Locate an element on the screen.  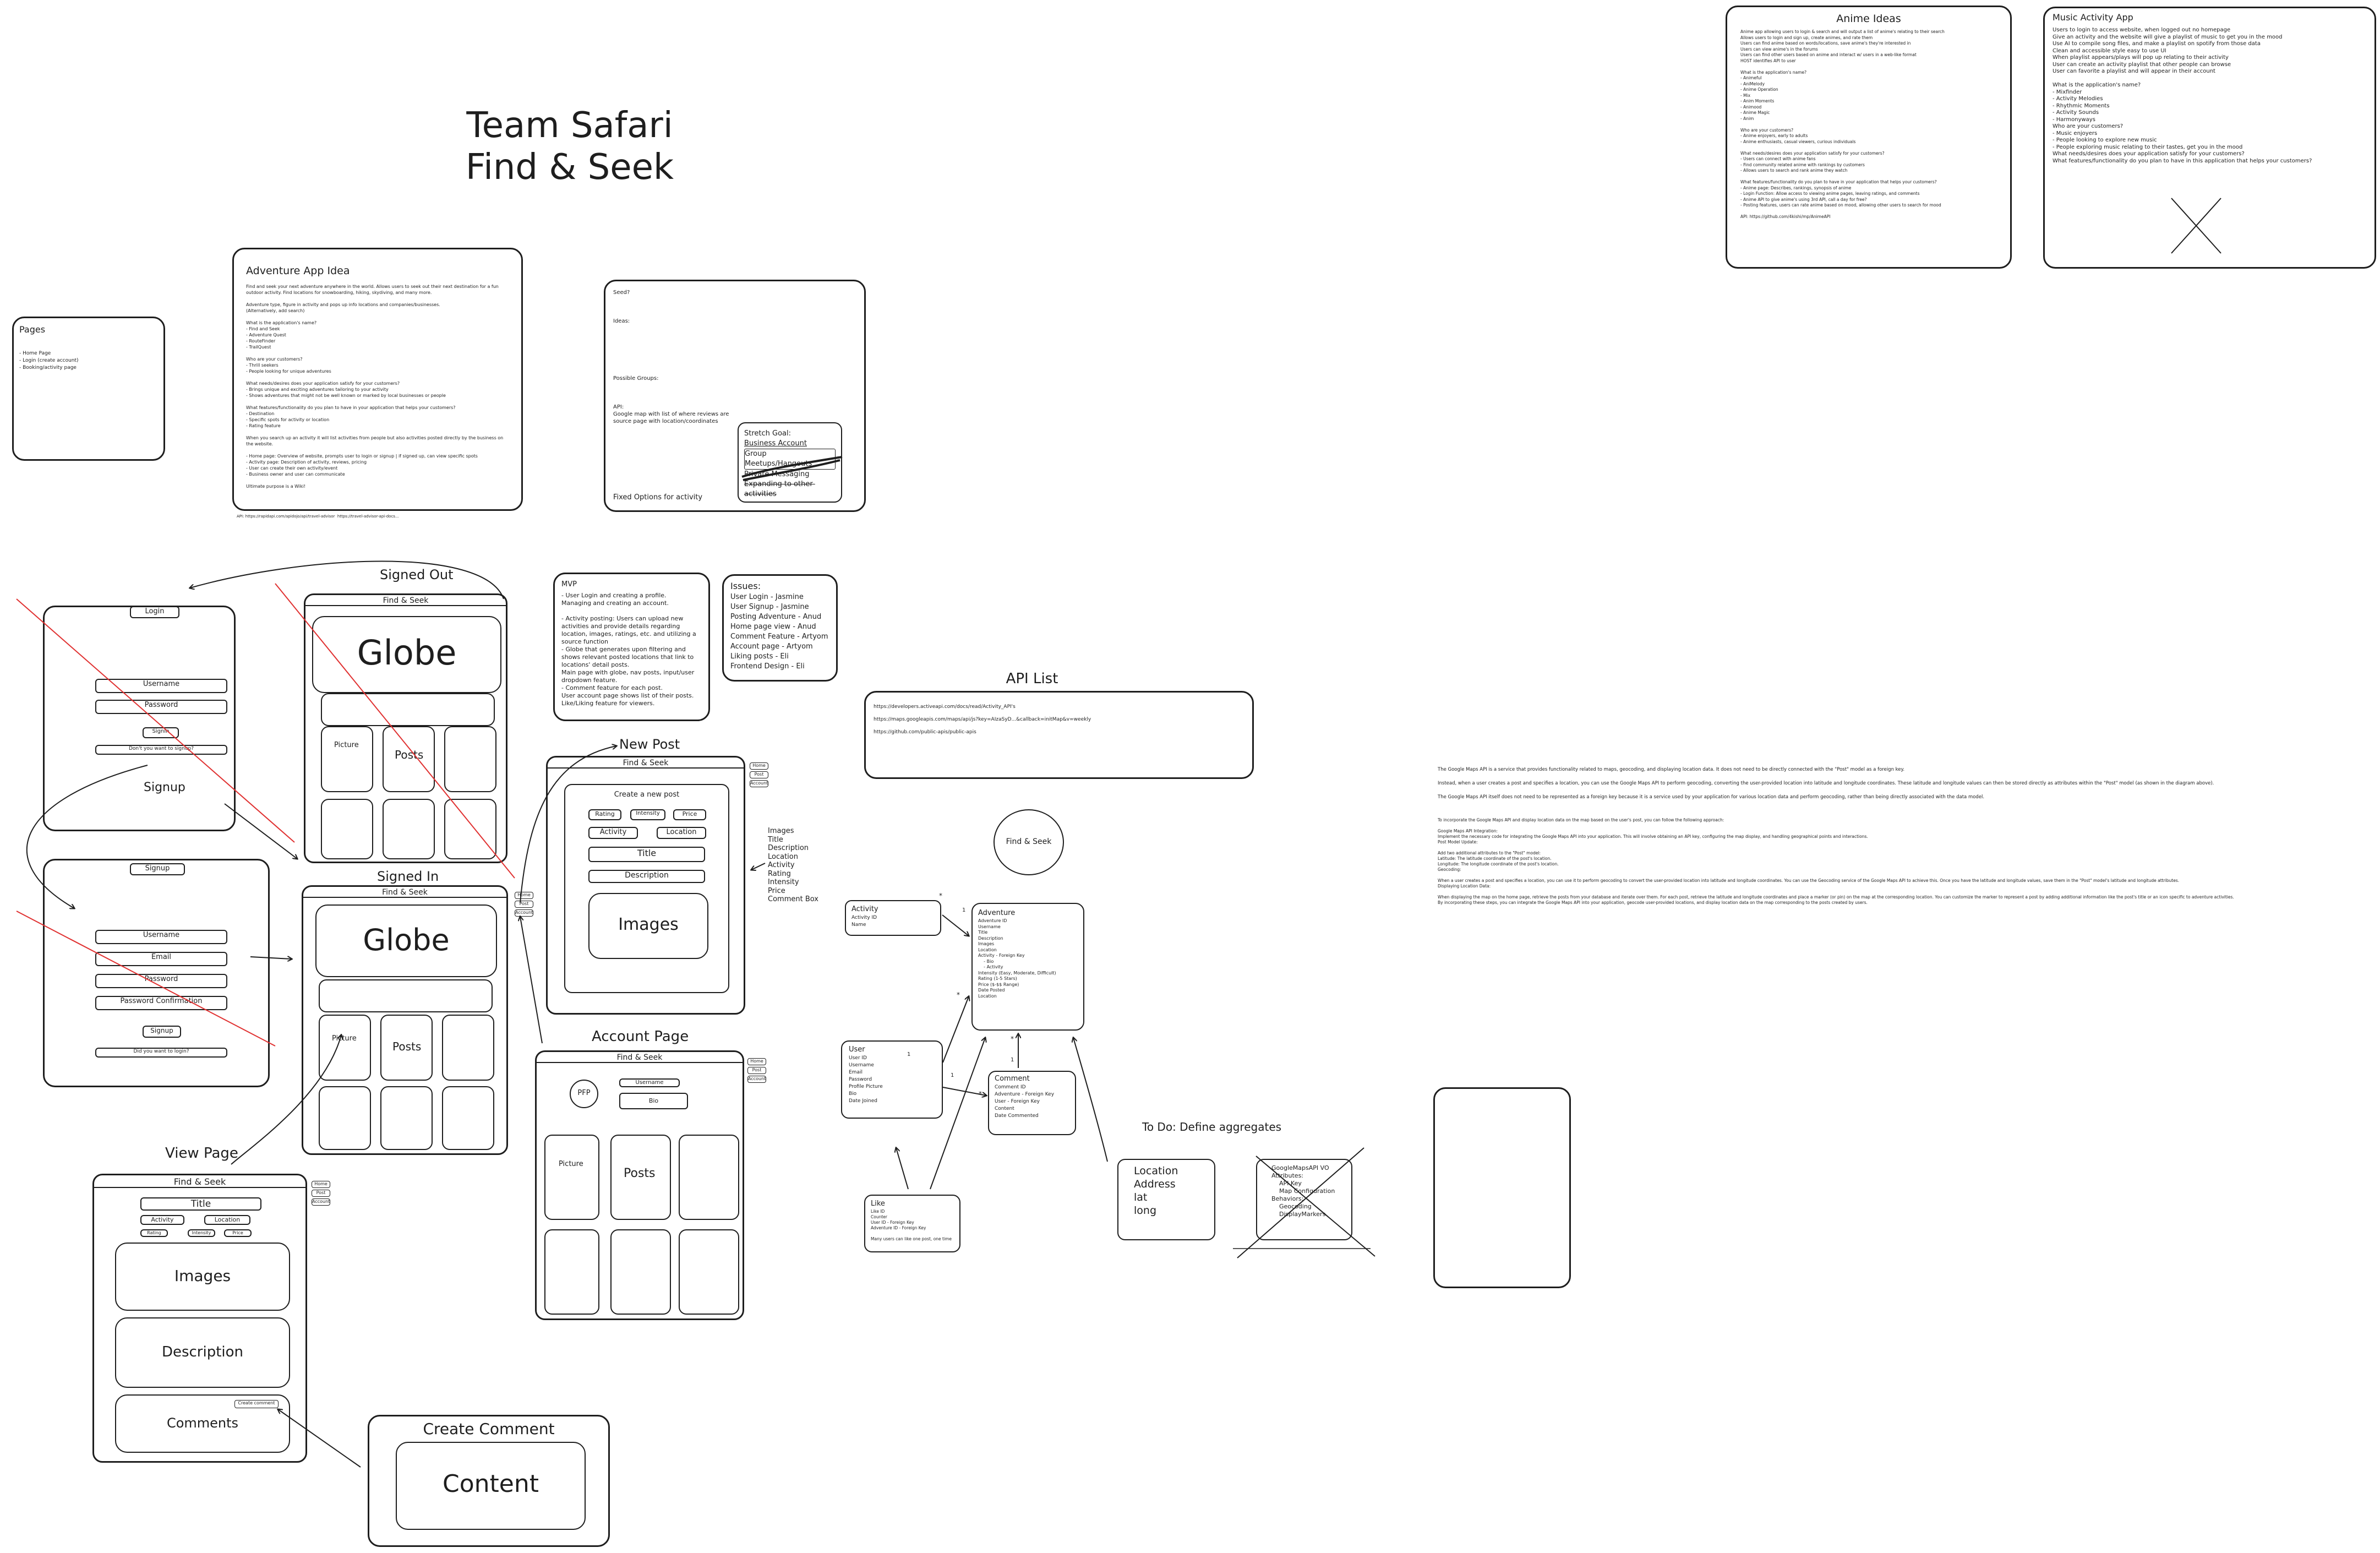
erd-card-3: 1 is located at coordinates (952, 1075).